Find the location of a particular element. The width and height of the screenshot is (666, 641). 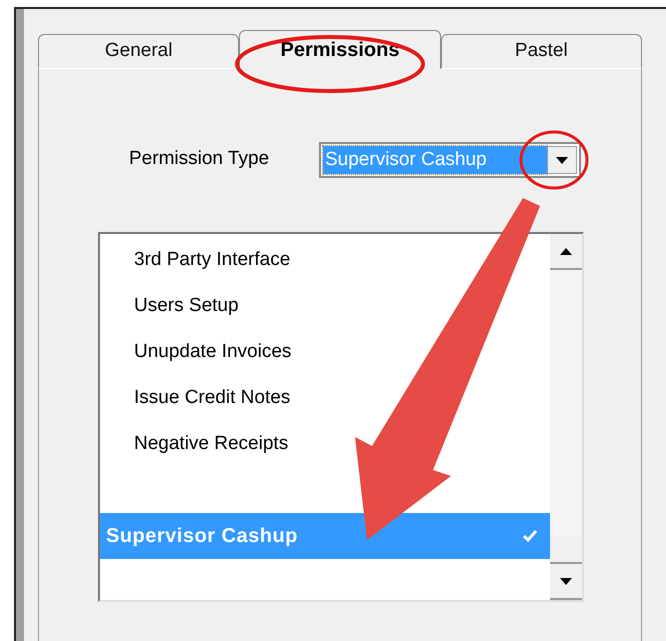

down-arrow-icon is located at coordinates (566, 581).